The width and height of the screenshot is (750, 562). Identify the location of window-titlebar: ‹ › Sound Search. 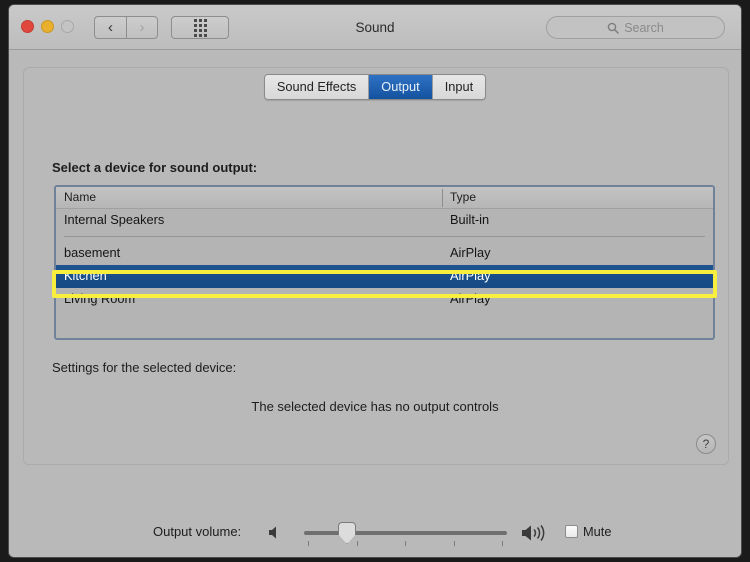
(375, 27).